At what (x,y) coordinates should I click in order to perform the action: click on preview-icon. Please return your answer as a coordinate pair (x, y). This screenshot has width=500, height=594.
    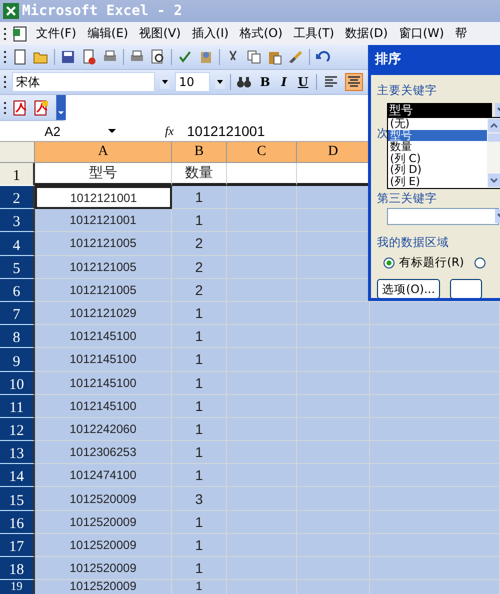
    Looking at the image, I should click on (158, 57).